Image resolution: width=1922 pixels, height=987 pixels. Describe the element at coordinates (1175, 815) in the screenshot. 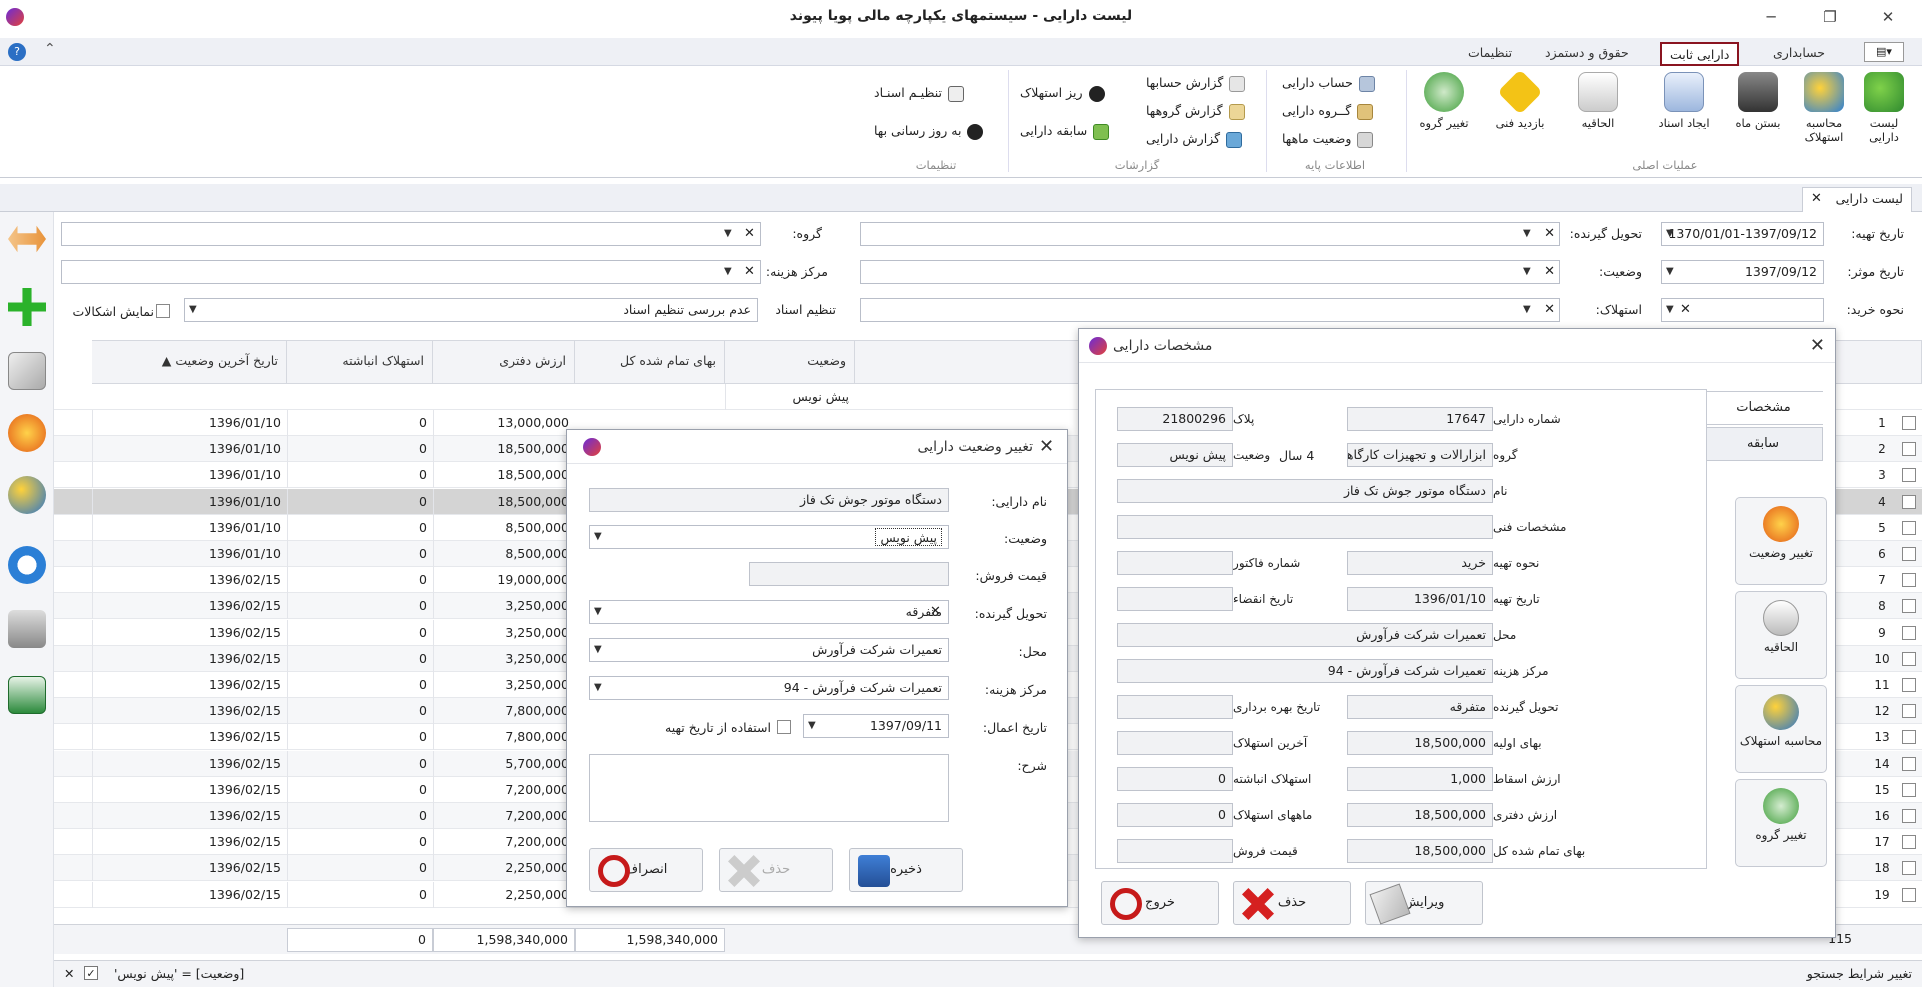

I see `dep-months-field: 0` at that location.